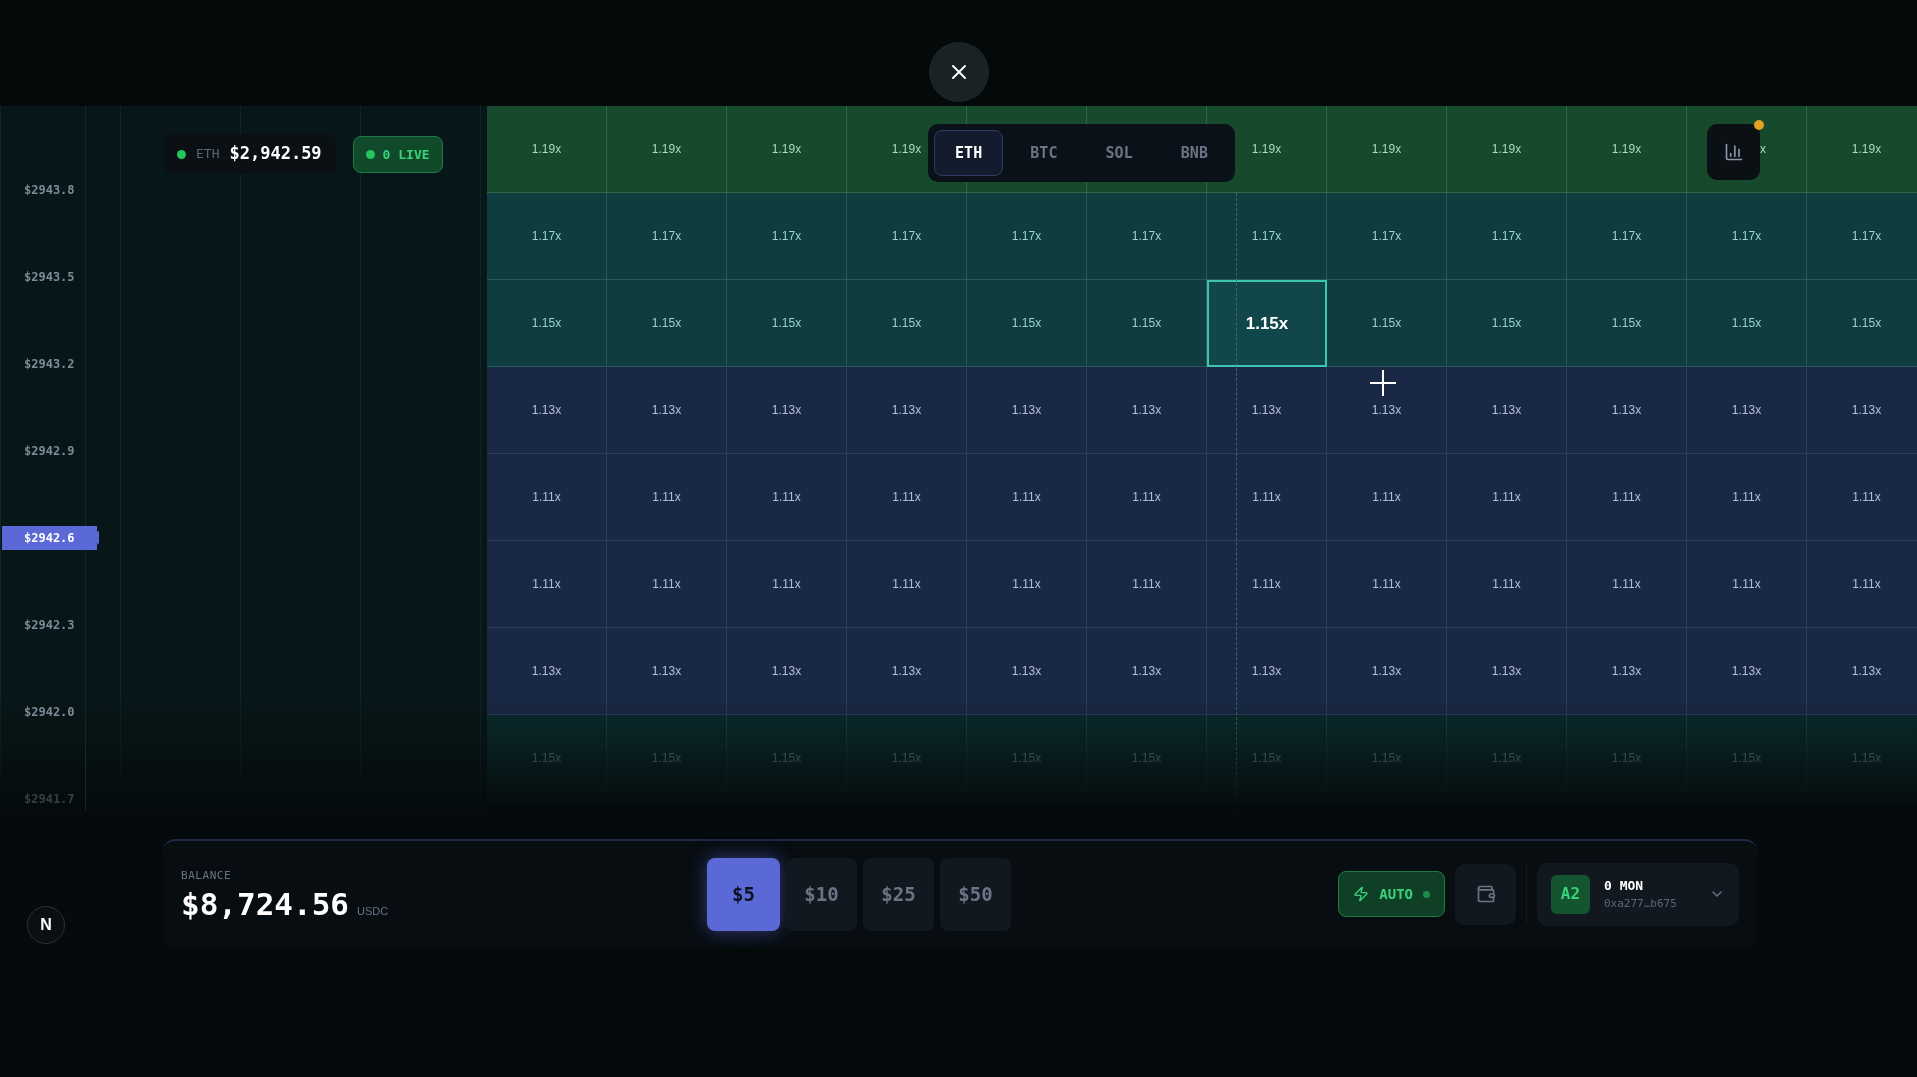  I want to click on wallet-button, so click(1485, 894).